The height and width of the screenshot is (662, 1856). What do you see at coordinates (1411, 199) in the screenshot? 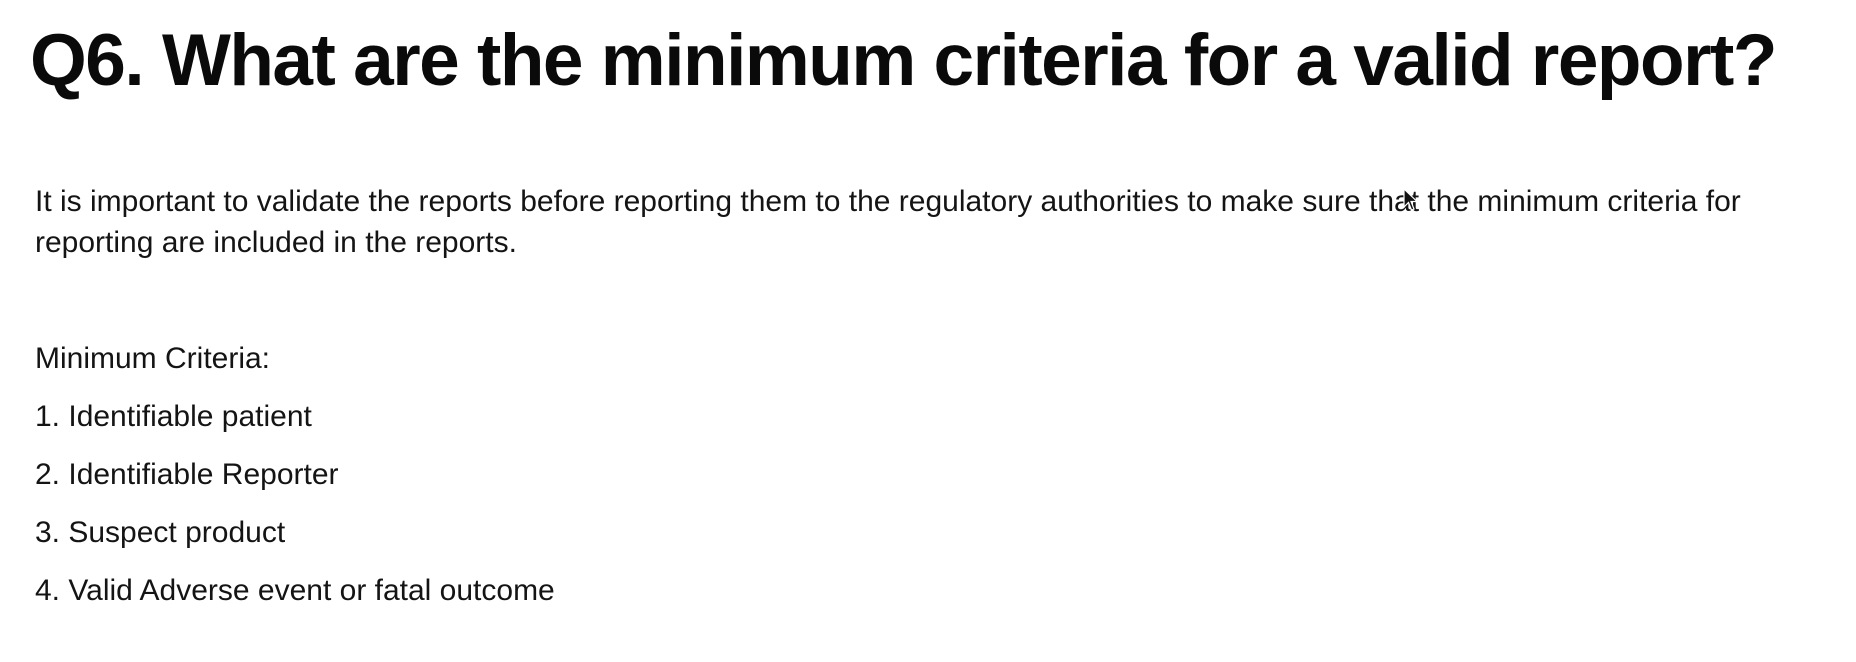
I see `mouse-pointer-icon` at bounding box center [1411, 199].